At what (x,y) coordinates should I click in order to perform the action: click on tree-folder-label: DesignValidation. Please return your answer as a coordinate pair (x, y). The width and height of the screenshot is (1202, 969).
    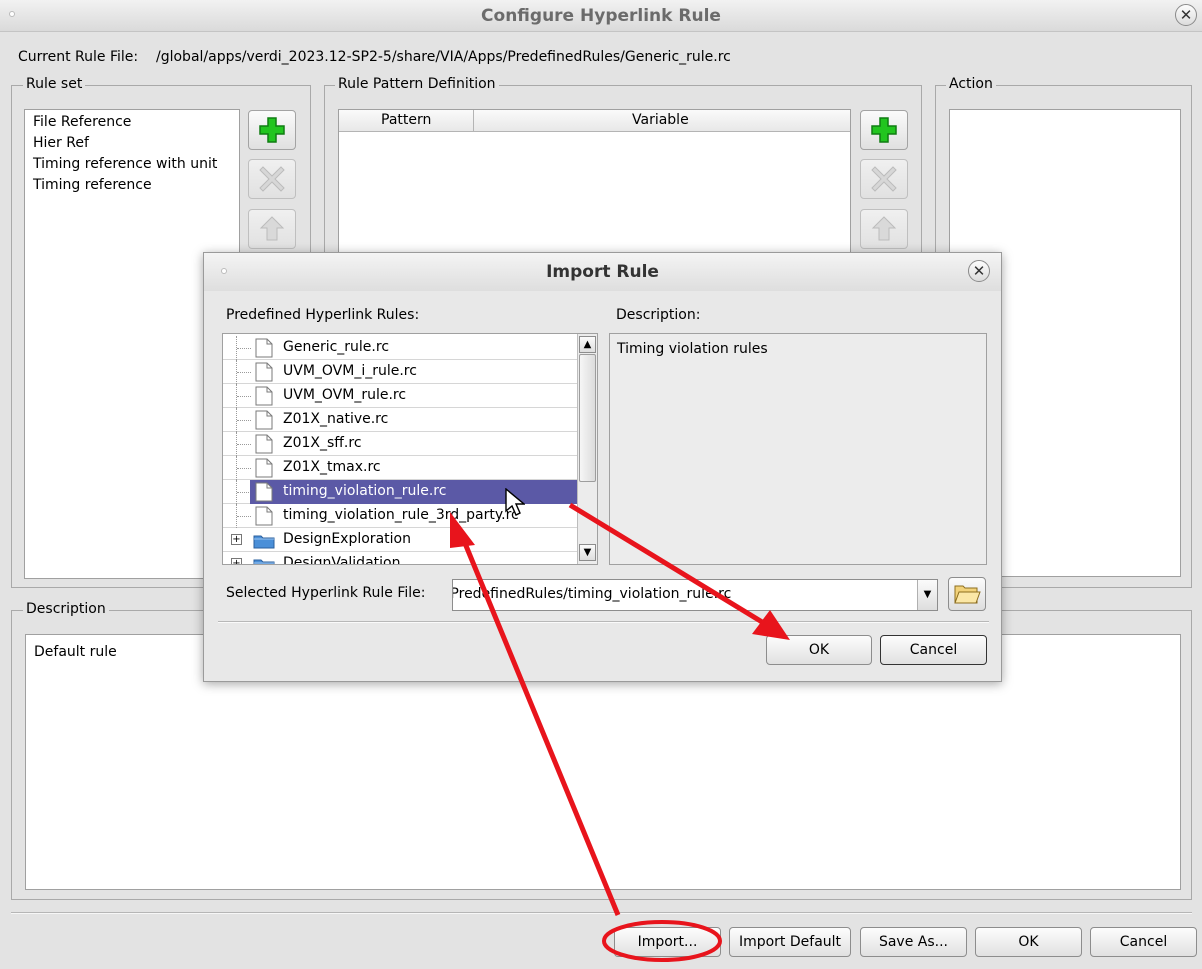
    Looking at the image, I should click on (342, 560).